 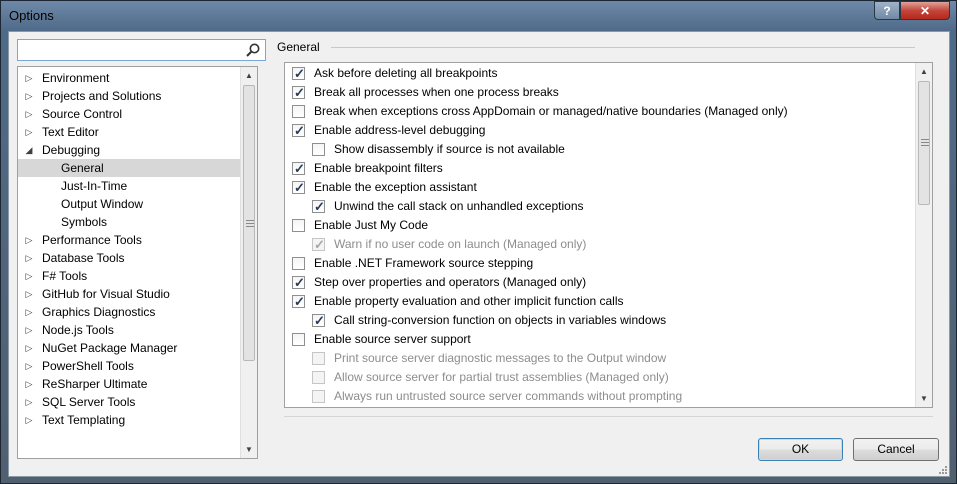 What do you see at coordinates (129, 186) in the screenshot?
I see `tree-item: Just-In-Time` at bounding box center [129, 186].